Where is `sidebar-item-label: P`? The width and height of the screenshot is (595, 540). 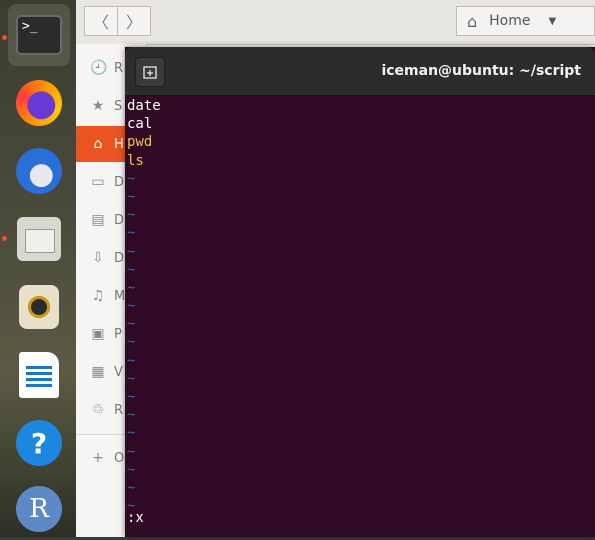 sidebar-item-label: P is located at coordinates (118, 334).